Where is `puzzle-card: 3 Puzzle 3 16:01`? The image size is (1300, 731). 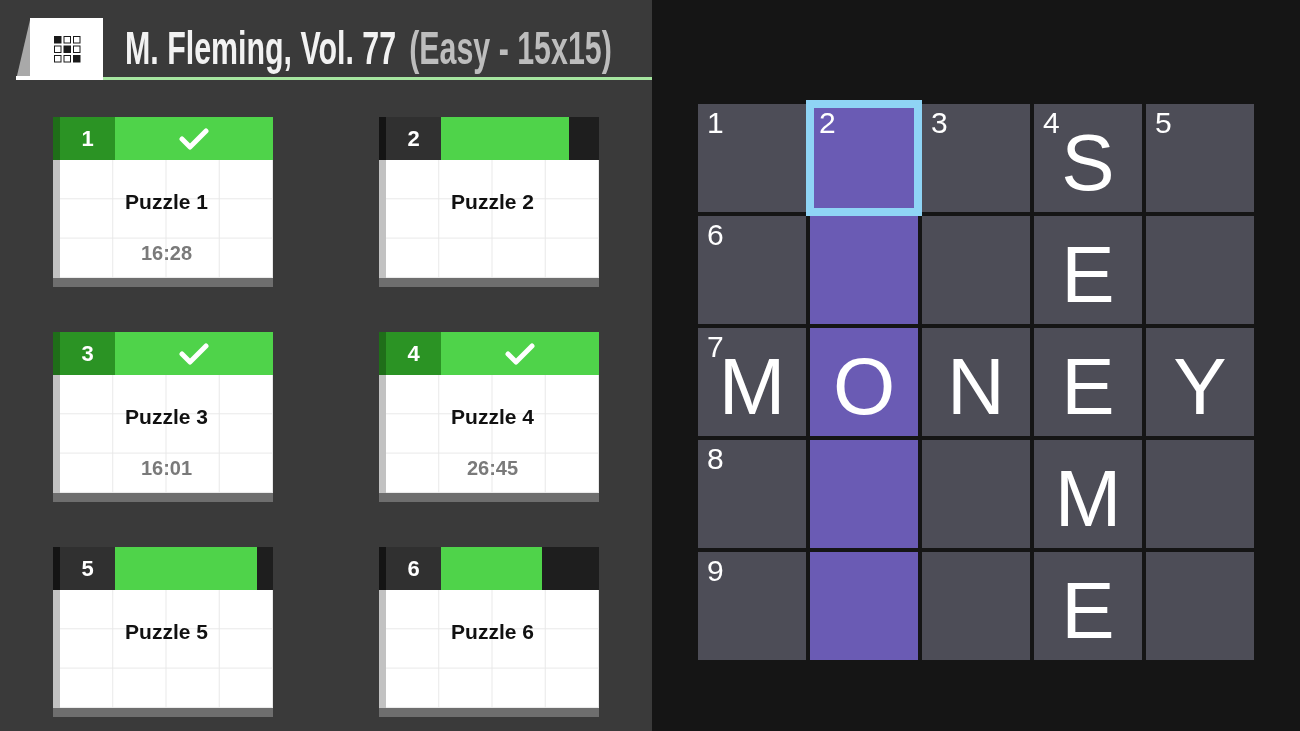 puzzle-card: 3 Puzzle 3 16:01 is located at coordinates (163, 417).